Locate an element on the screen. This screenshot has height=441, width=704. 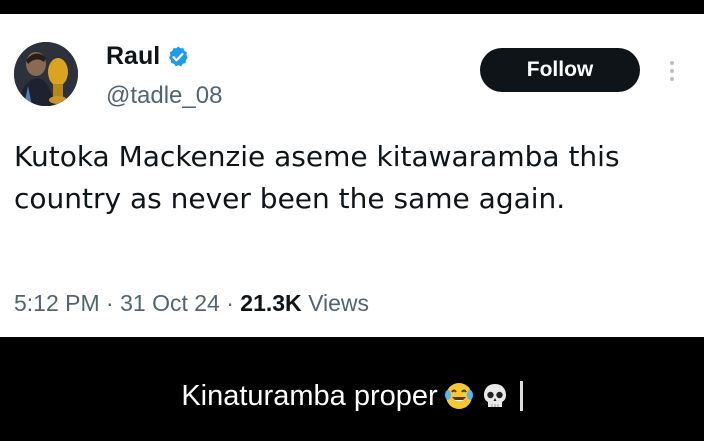
avatar is located at coordinates (46, 74).